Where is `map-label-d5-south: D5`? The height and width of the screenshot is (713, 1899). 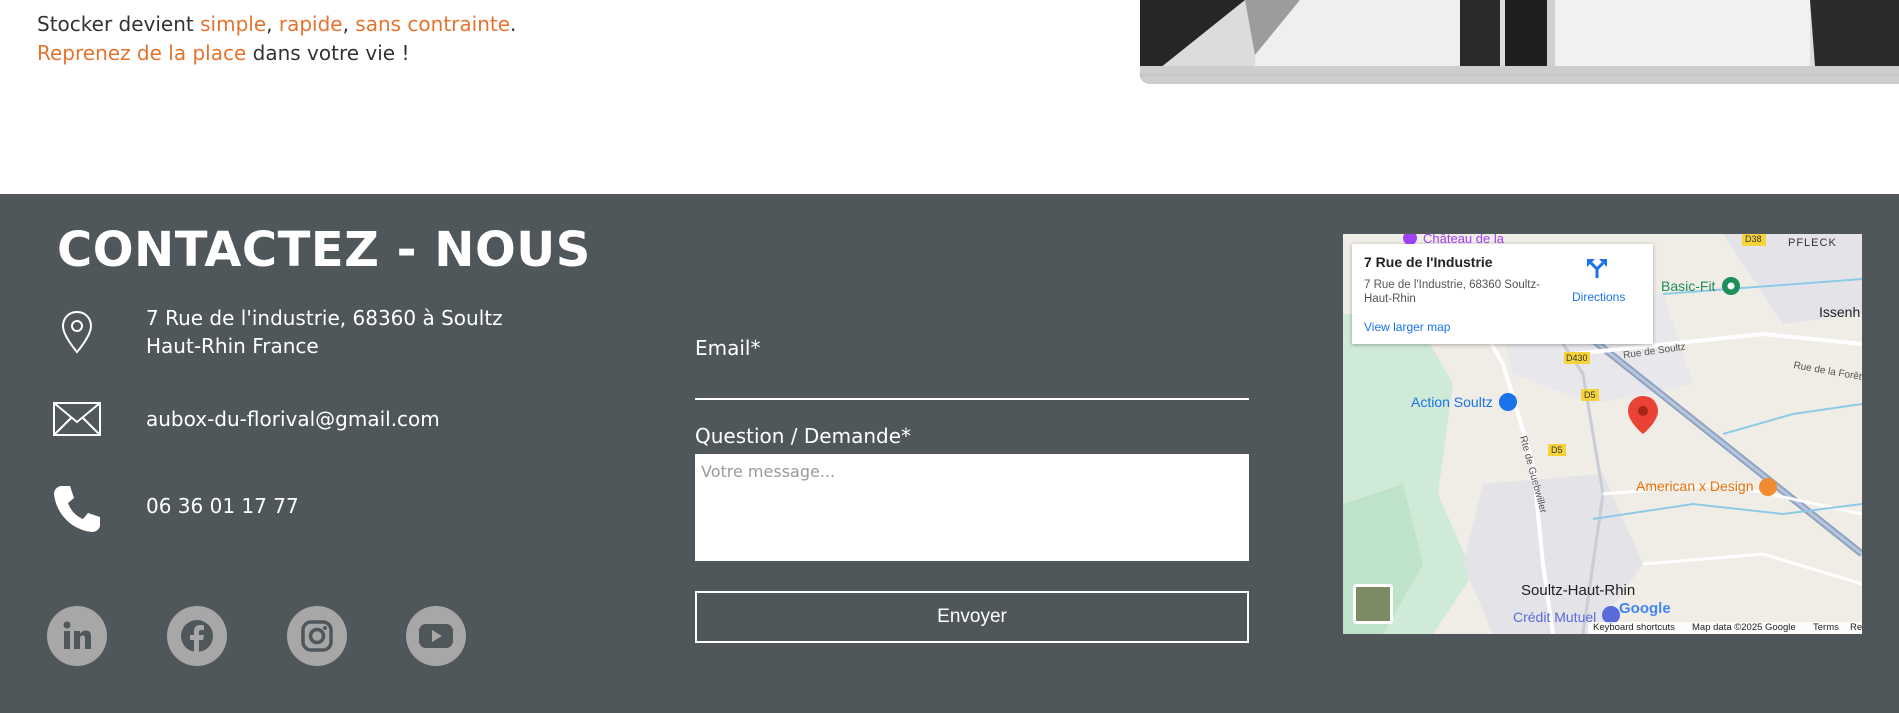
map-label-d5-south: D5 is located at coordinates (1557, 450).